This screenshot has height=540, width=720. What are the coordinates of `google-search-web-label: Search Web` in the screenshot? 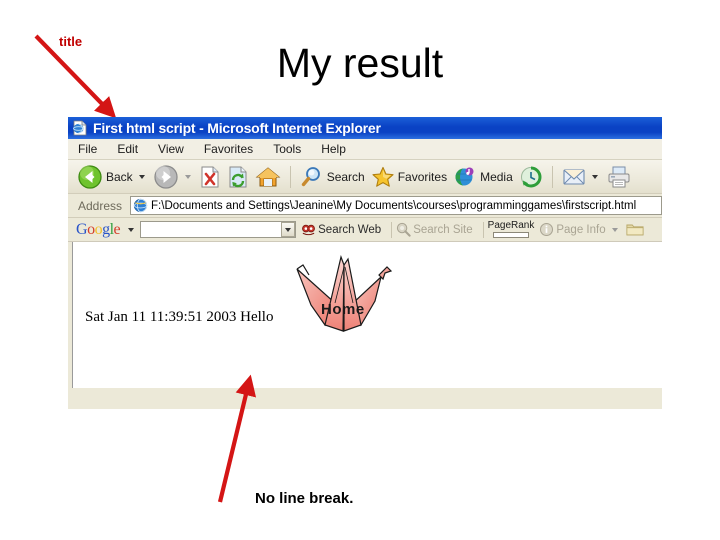 It's located at (350, 229).